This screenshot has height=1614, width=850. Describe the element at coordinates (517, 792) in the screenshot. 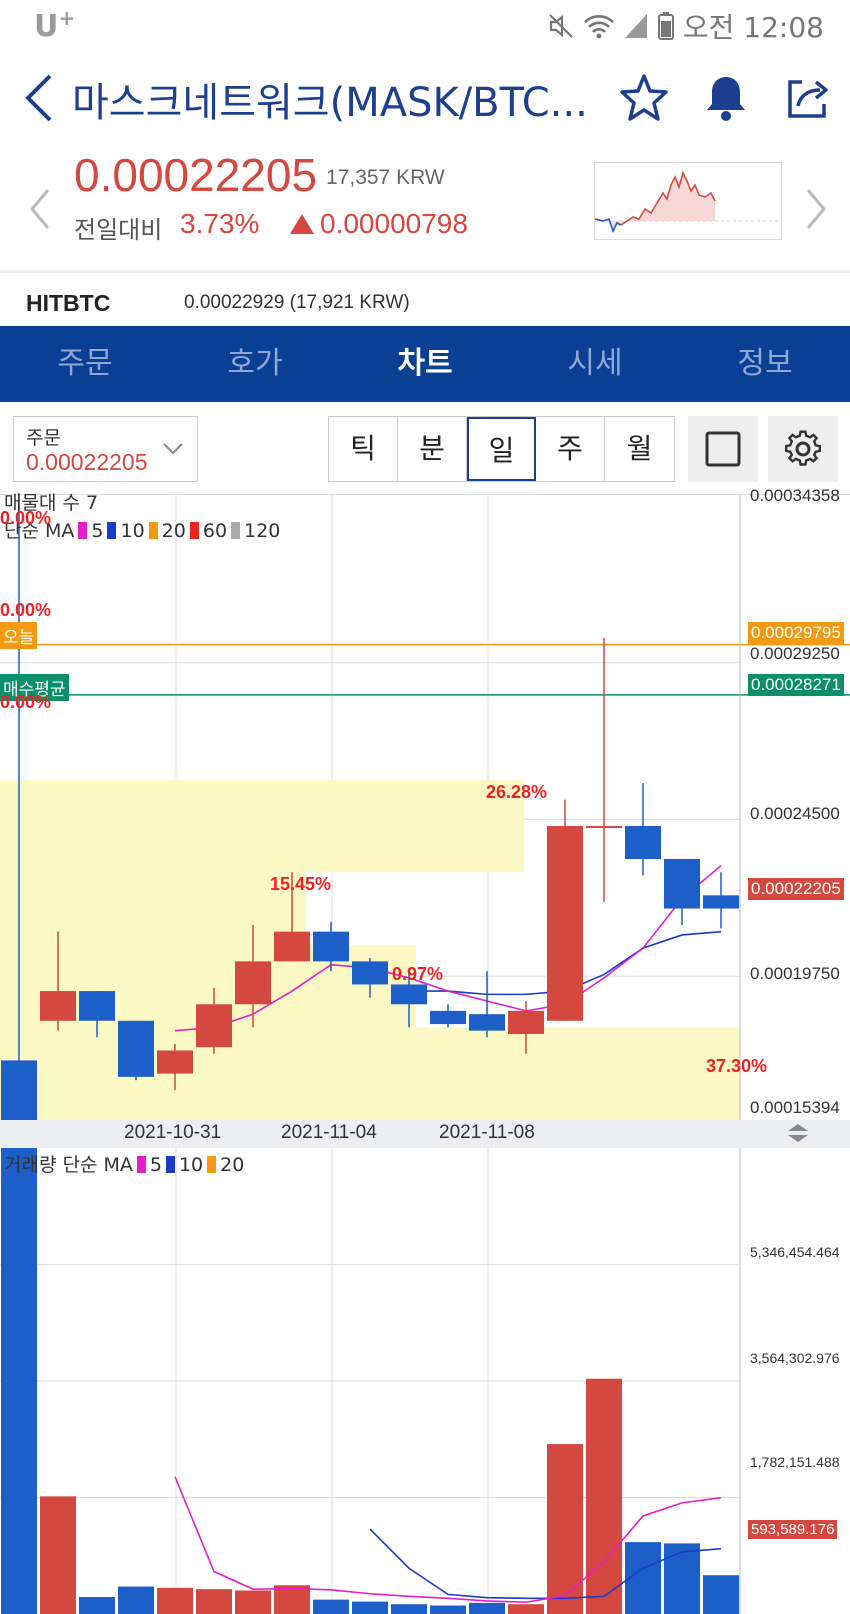

I see `zone-pct-label: 26.28%` at that location.